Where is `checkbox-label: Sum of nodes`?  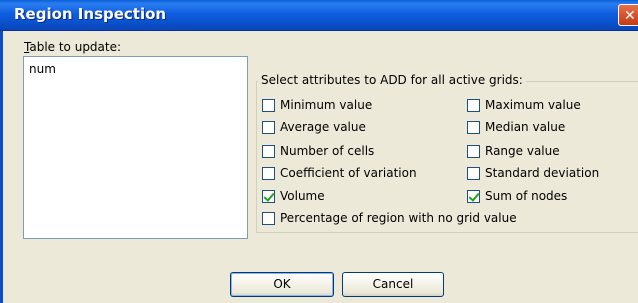
checkbox-label: Sum of nodes is located at coordinates (526, 196).